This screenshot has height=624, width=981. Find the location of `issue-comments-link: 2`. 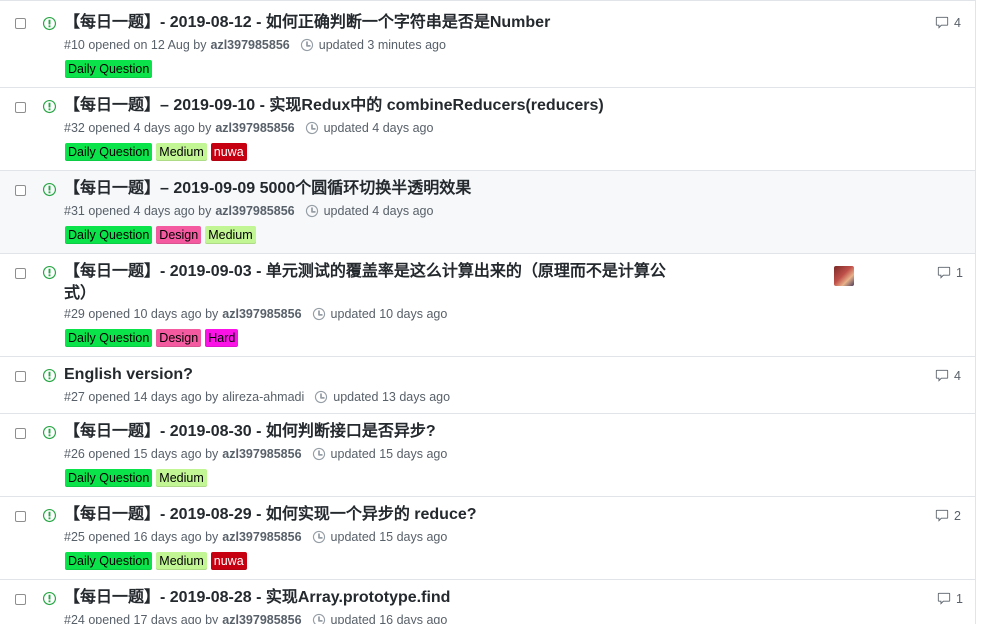

issue-comments-link: 2 is located at coordinates (947, 516).